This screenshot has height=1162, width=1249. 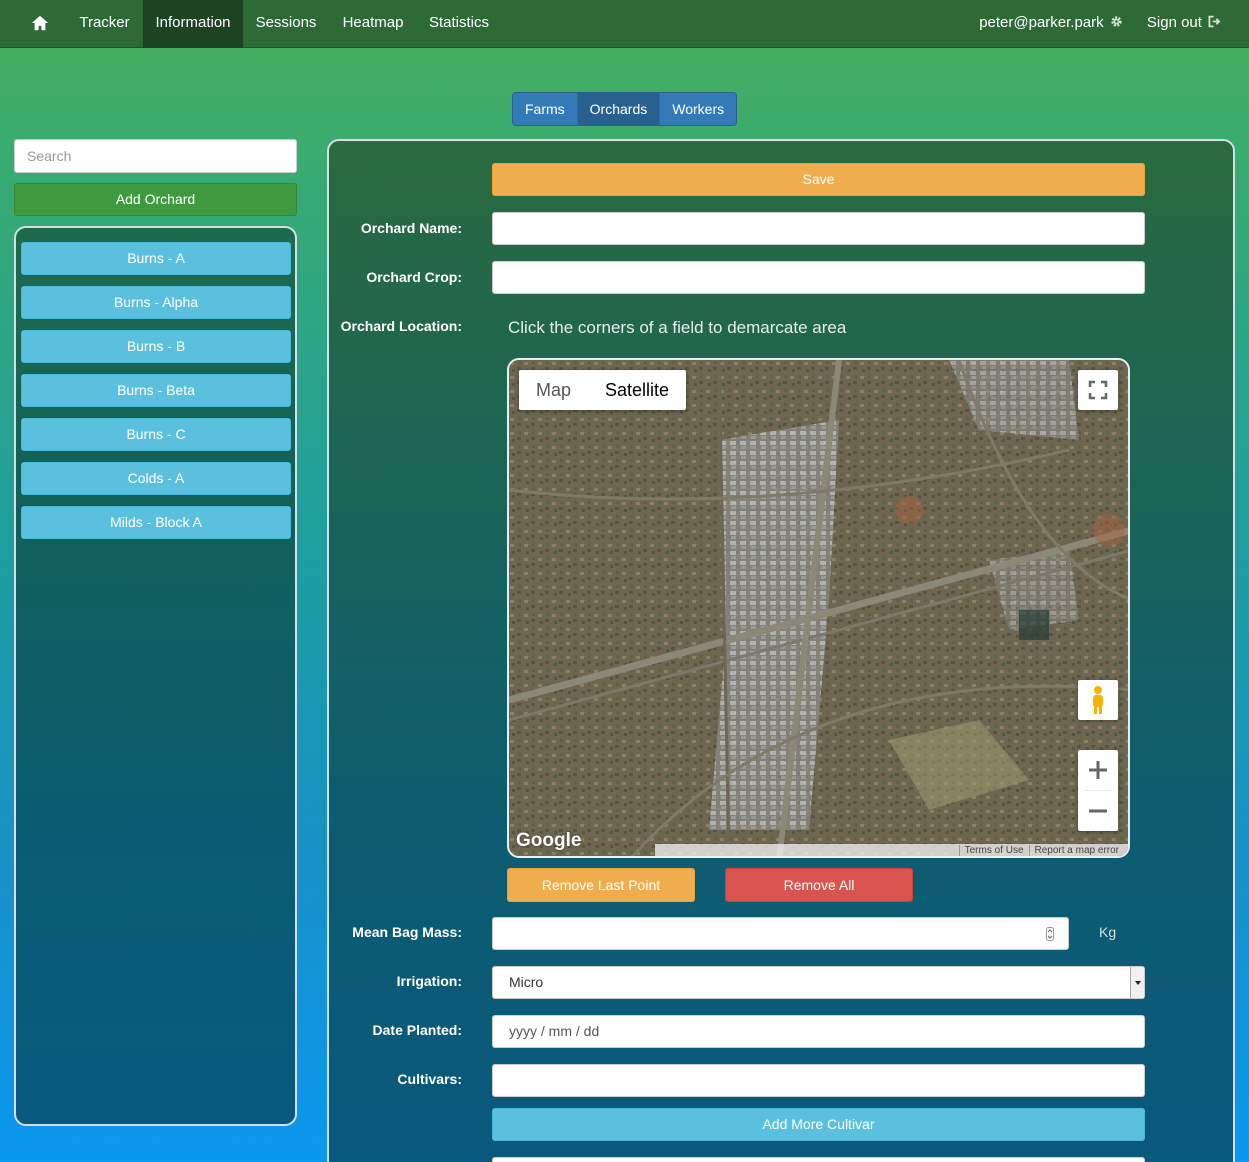 What do you see at coordinates (429, 1079) in the screenshot?
I see `cultivars-label: Cultivars:` at bounding box center [429, 1079].